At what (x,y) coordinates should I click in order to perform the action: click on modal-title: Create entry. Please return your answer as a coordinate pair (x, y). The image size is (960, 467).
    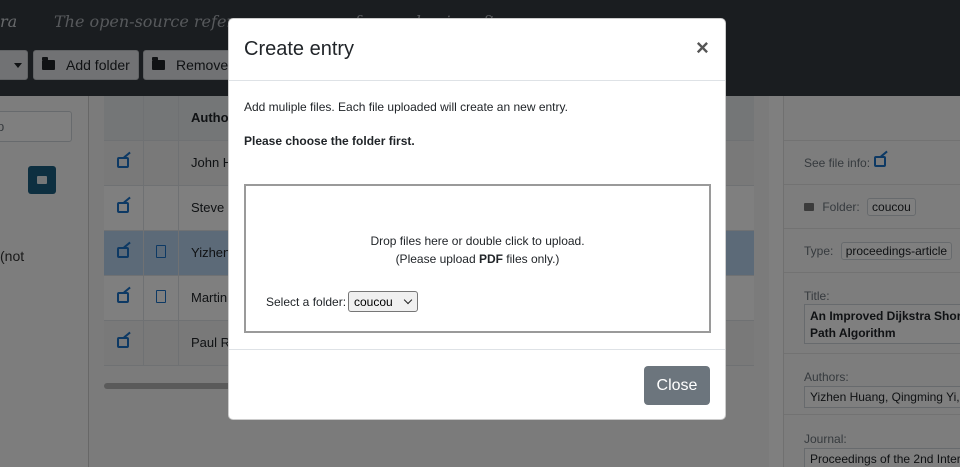
    Looking at the image, I should click on (299, 49).